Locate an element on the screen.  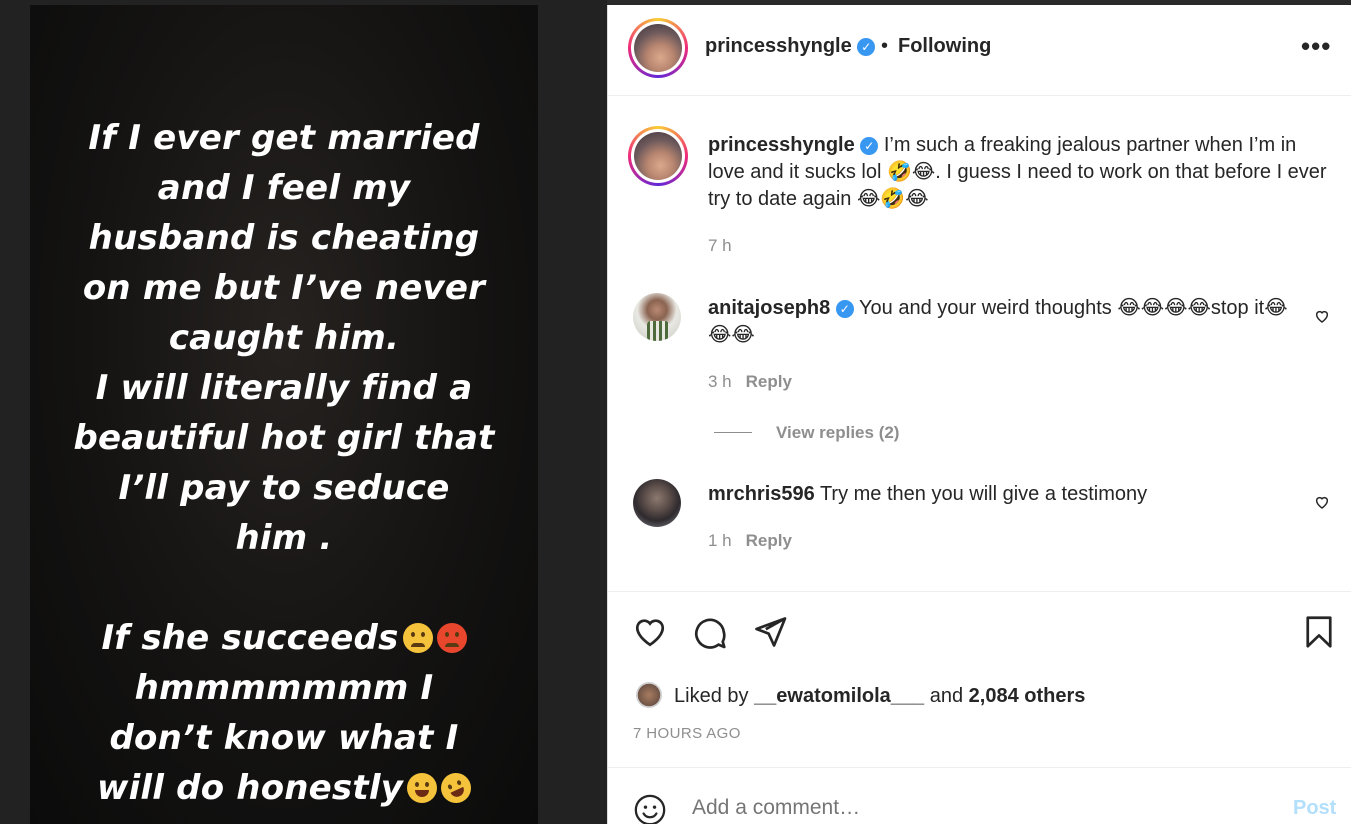
story-line-text: will do honestly is located at coordinates (250, 788).